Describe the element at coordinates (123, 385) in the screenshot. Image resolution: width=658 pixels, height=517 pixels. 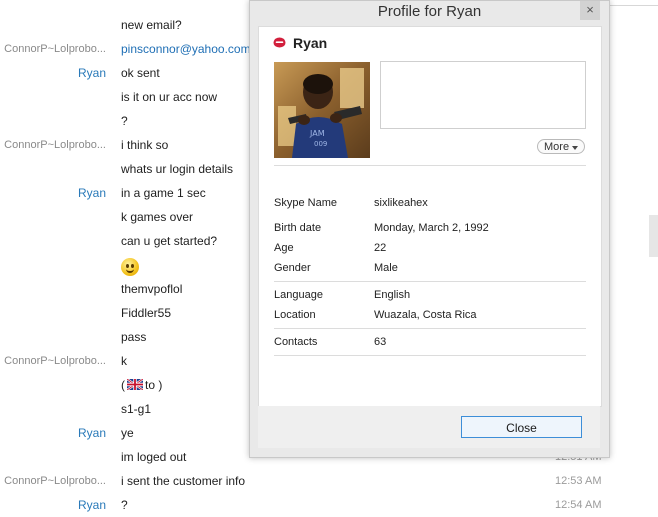
I see `message-text-before: (` at that location.